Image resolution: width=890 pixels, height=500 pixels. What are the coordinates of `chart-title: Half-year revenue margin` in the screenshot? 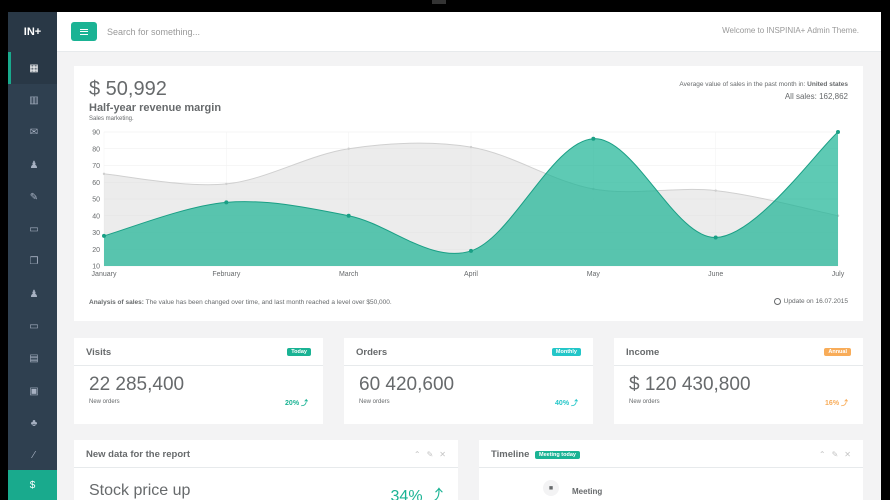 It's located at (155, 108).